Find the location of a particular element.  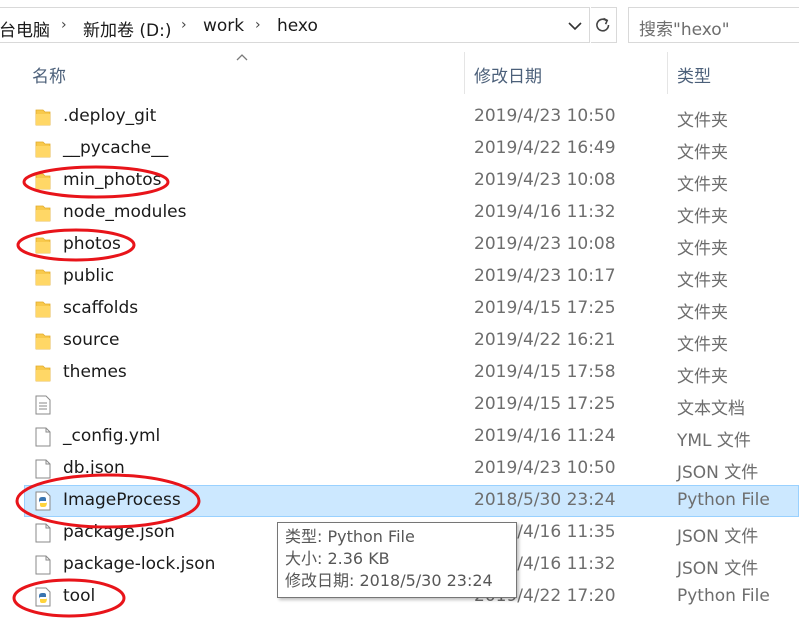

file-type: 文本文档 is located at coordinates (711, 409).